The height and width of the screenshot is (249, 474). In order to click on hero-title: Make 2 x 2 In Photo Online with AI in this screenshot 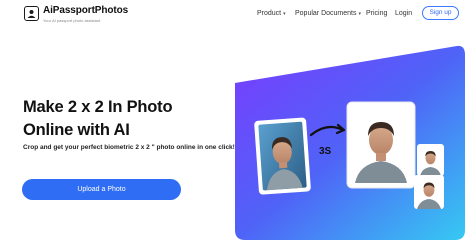, I will do `click(98, 119)`.